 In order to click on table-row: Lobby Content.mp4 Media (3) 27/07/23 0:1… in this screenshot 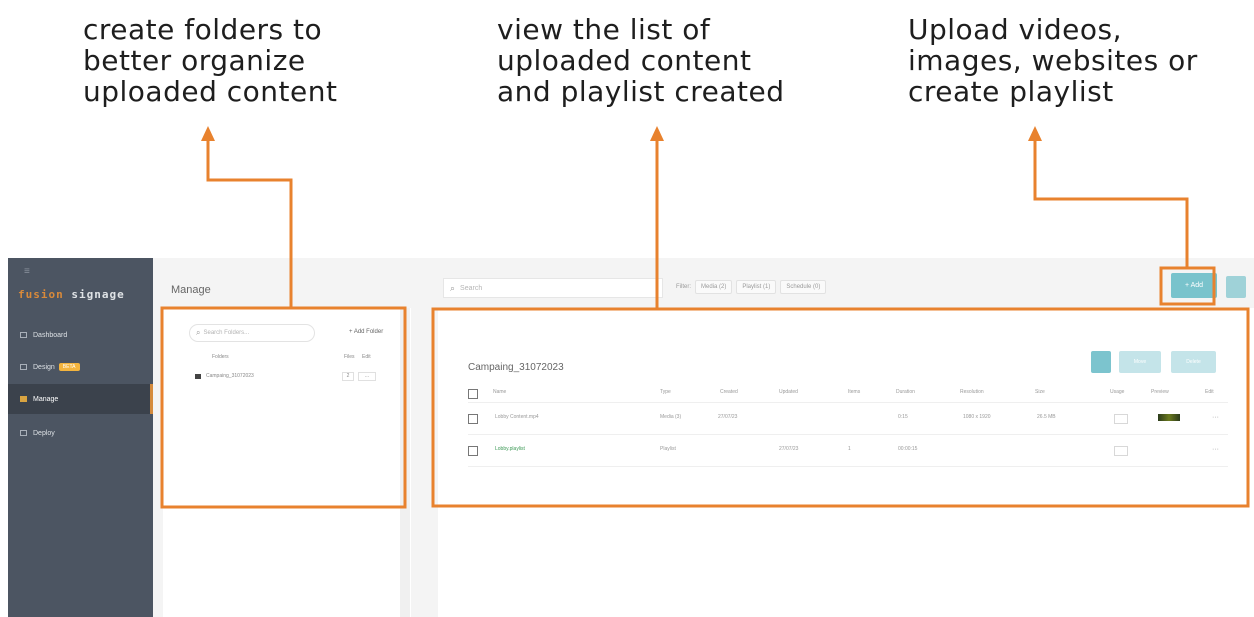, I will do `click(848, 419)`.